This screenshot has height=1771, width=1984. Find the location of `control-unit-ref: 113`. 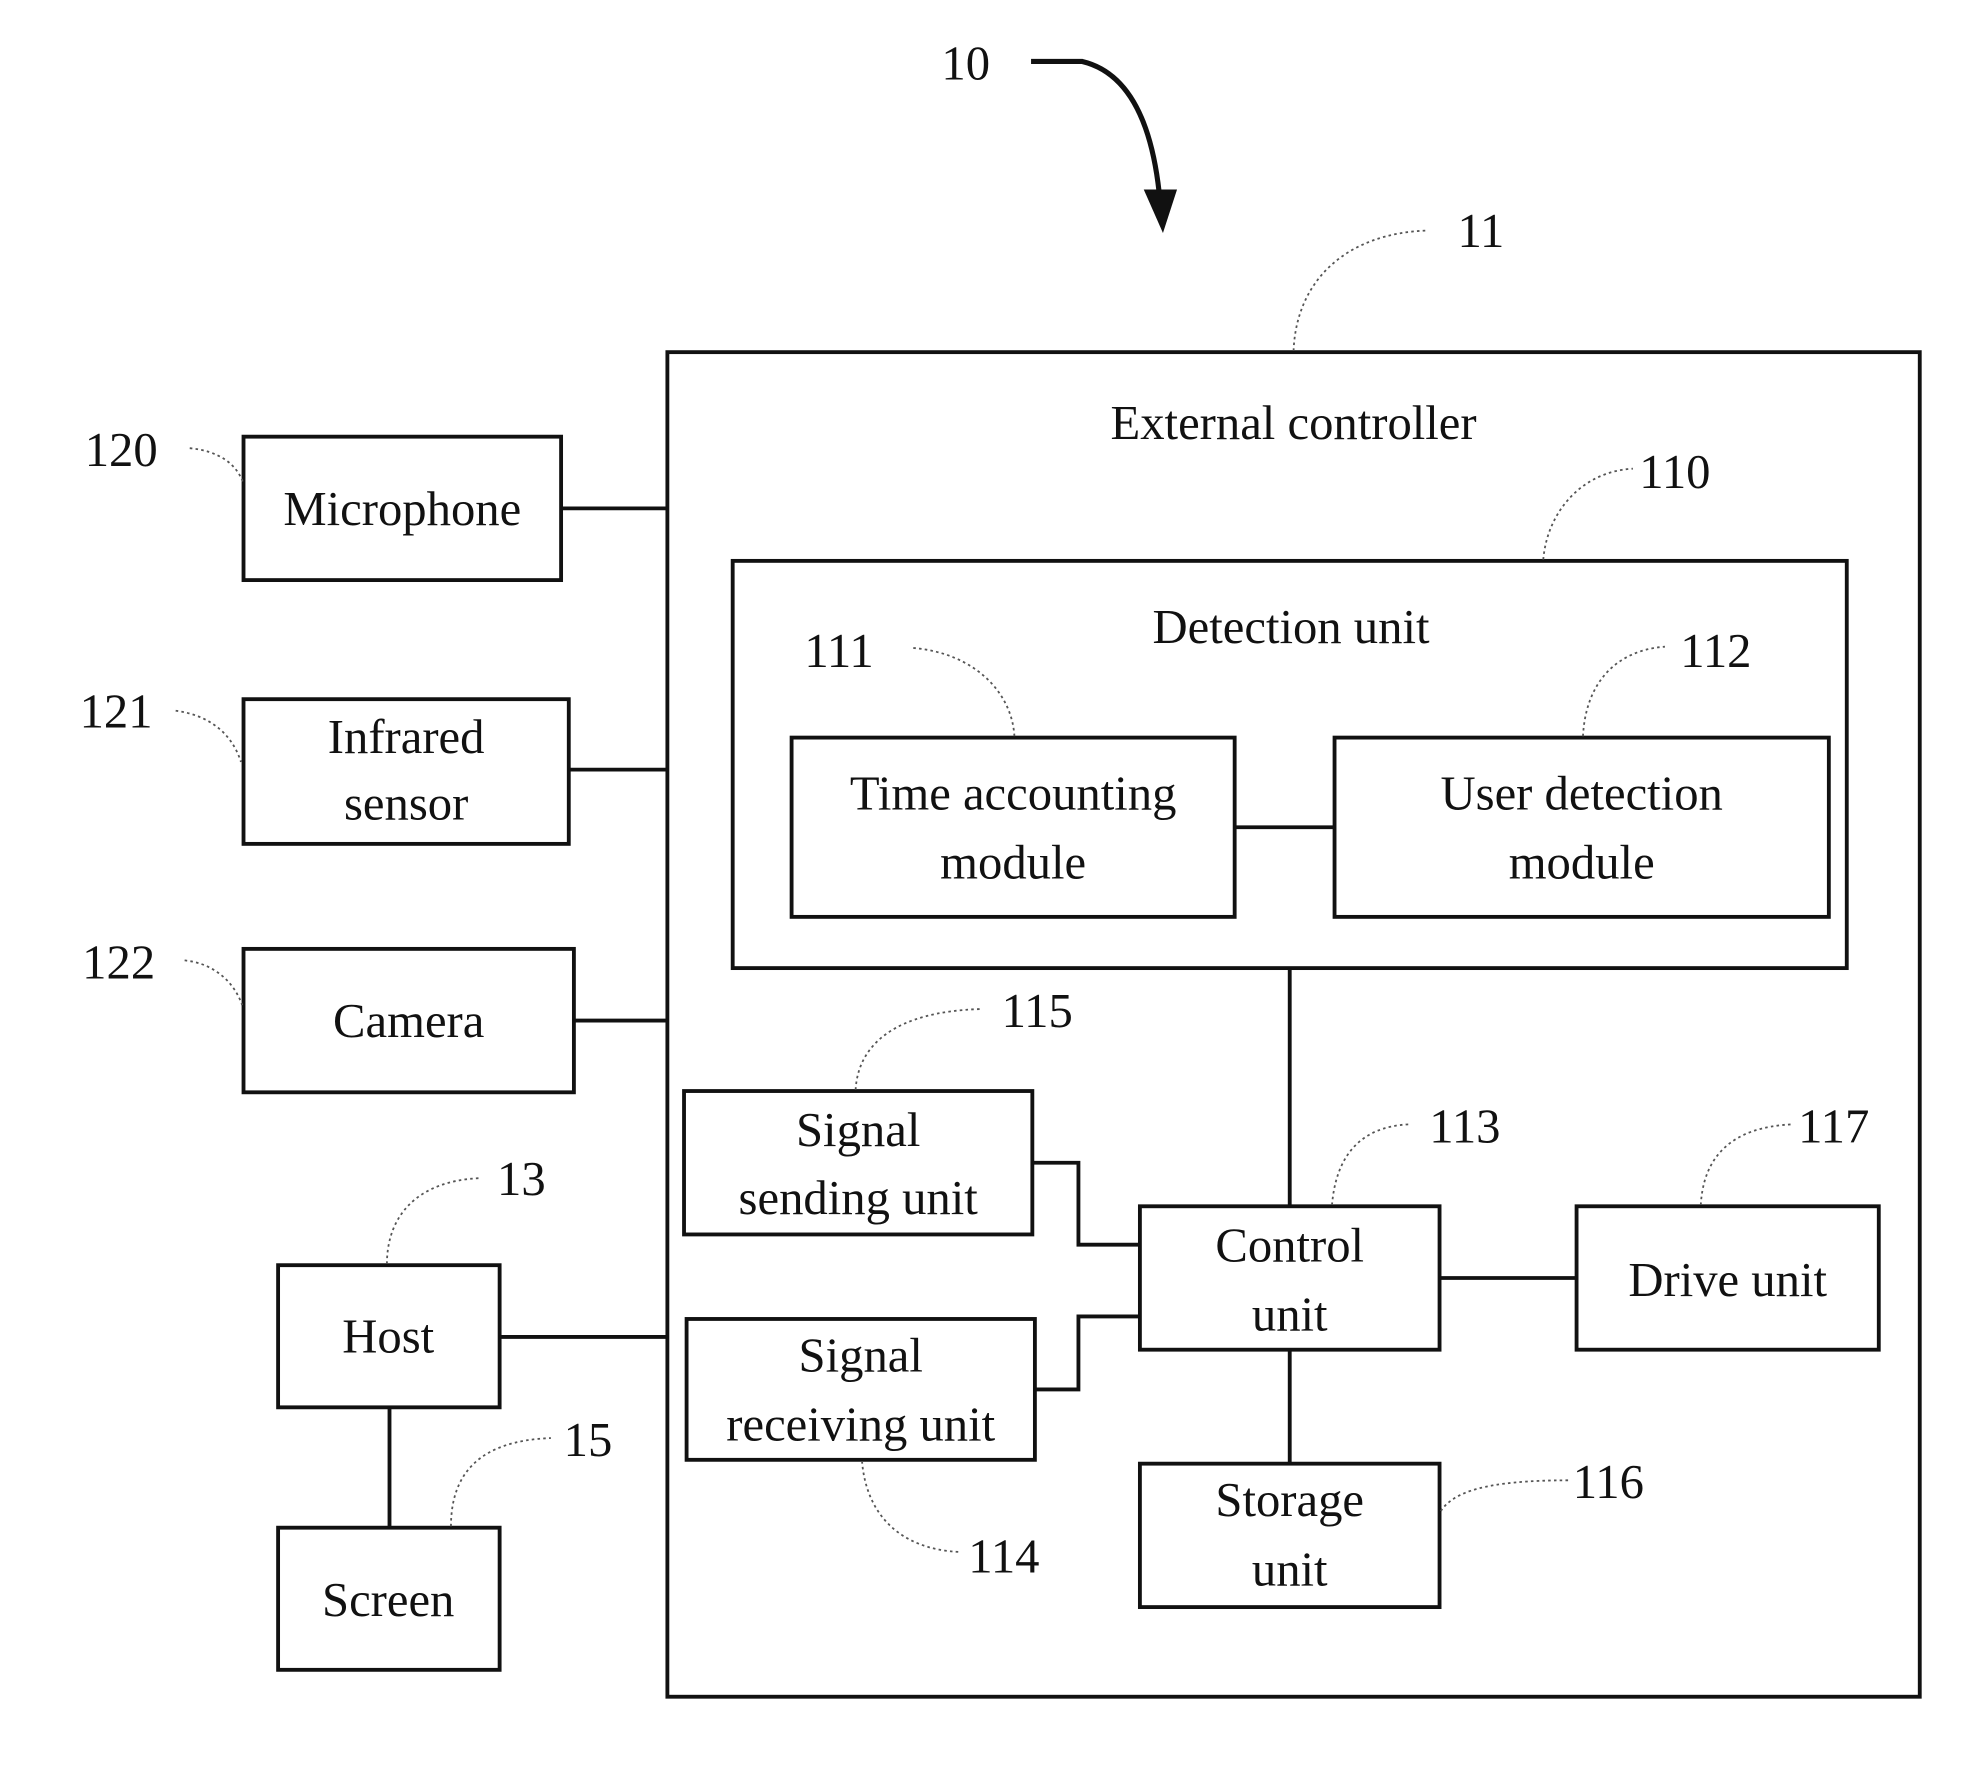

control-unit-ref: 113 is located at coordinates (1464, 1126).